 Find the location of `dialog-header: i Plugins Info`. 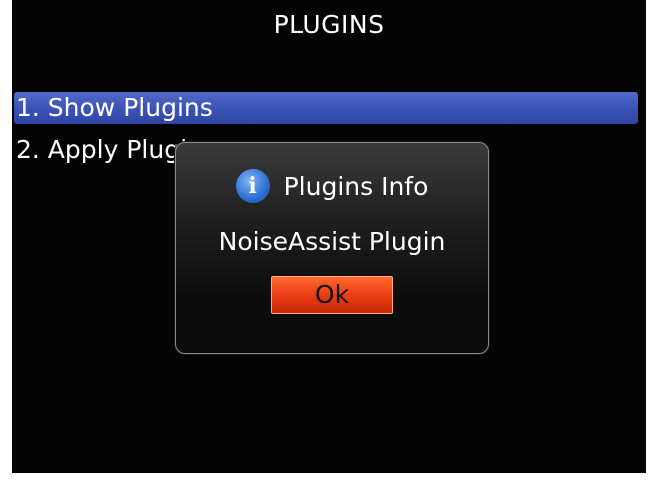

dialog-header: i Plugins Info is located at coordinates (332, 186).